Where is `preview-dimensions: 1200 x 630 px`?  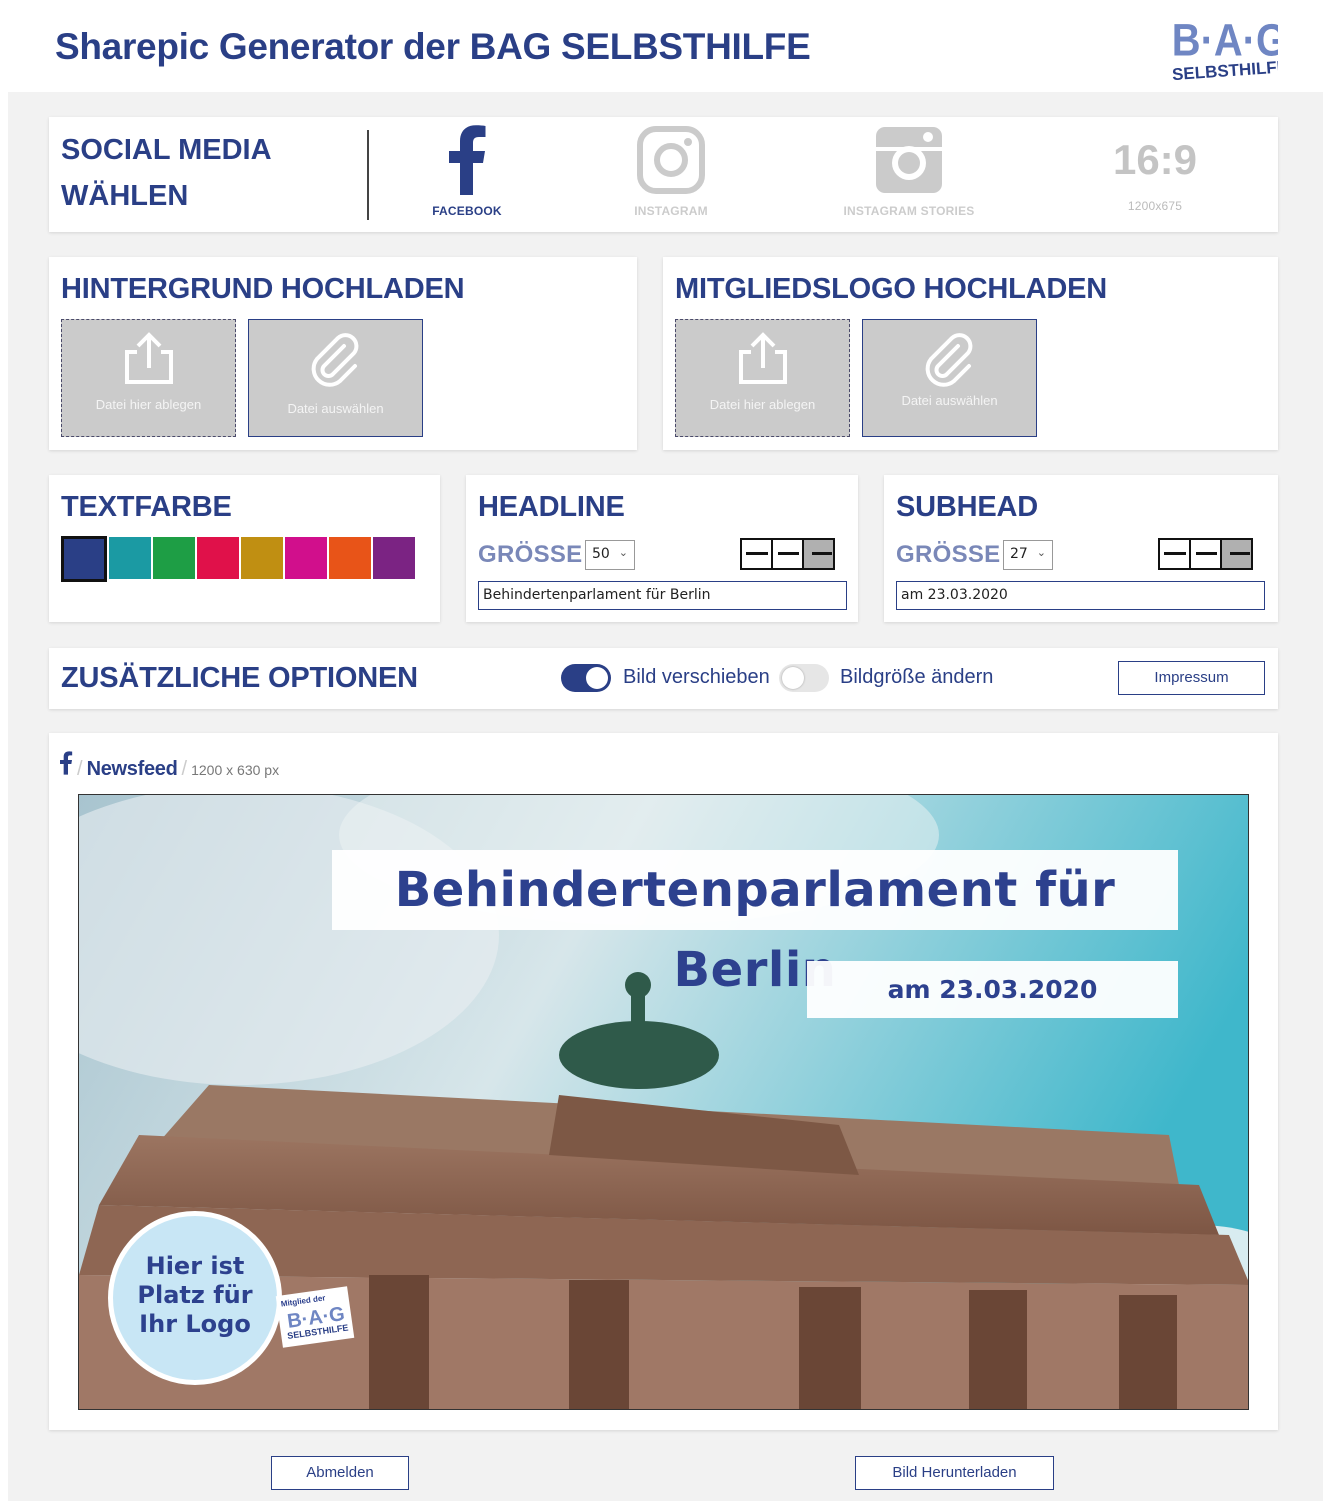 preview-dimensions: 1200 x 630 px is located at coordinates (235, 770).